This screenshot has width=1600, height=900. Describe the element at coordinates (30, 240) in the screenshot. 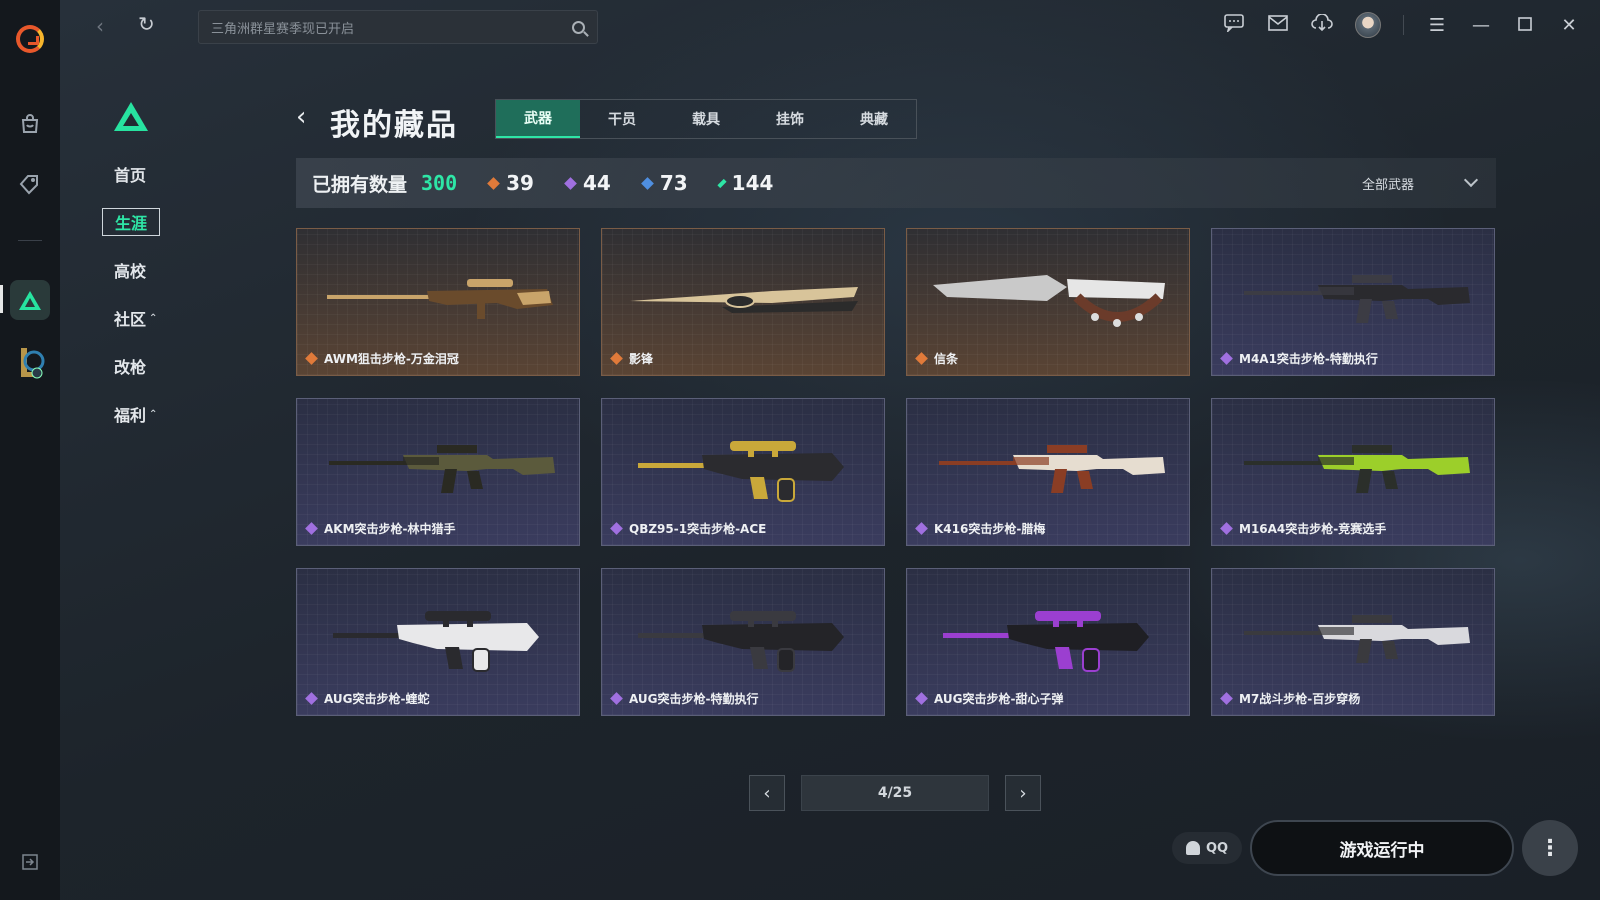

I see `rail-divider` at that location.